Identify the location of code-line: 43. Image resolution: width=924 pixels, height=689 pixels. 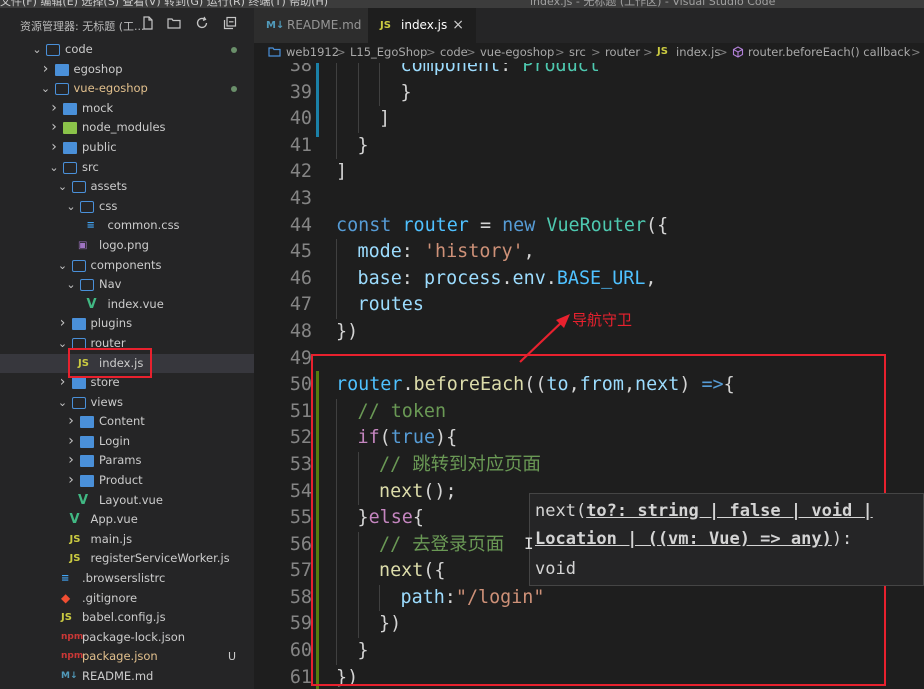
(589, 199).